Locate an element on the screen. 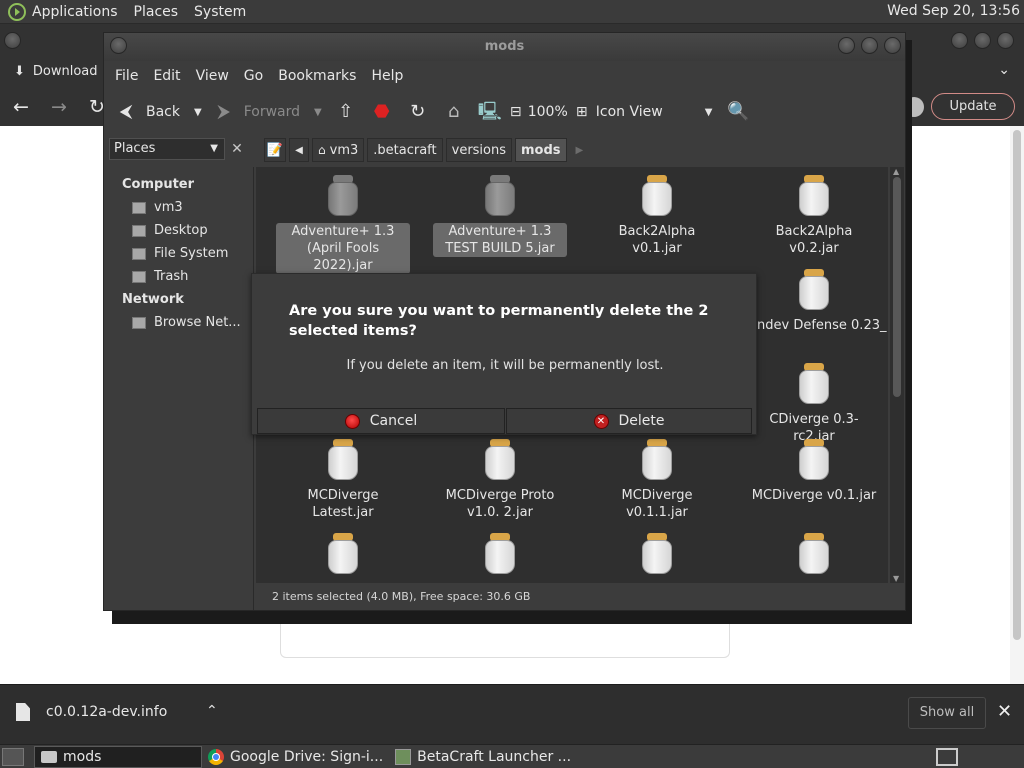 This screenshot has height=768, width=1024. back-button: ⮜ Back ▼ is located at coordinates (158, 112).